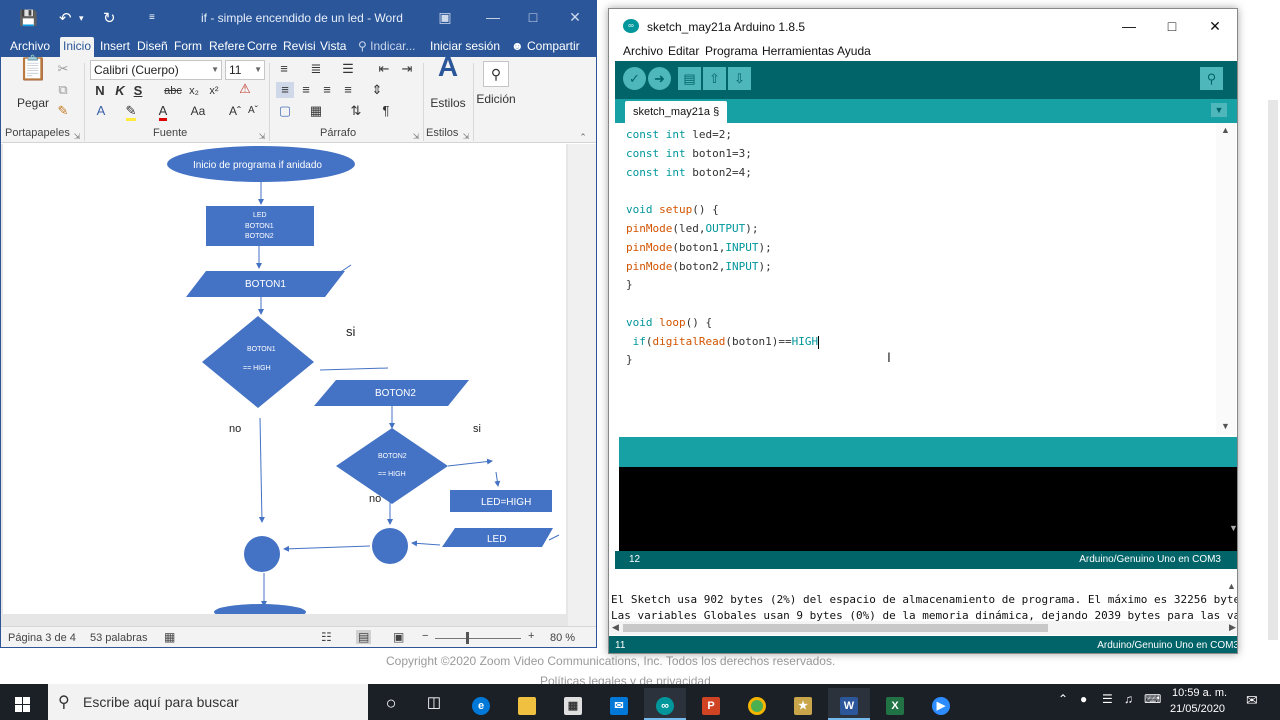  What do you see at coordinates (1172, 26) in the screenshot?
I see `maximize-icon: □` at bounding box center [1172, 26].